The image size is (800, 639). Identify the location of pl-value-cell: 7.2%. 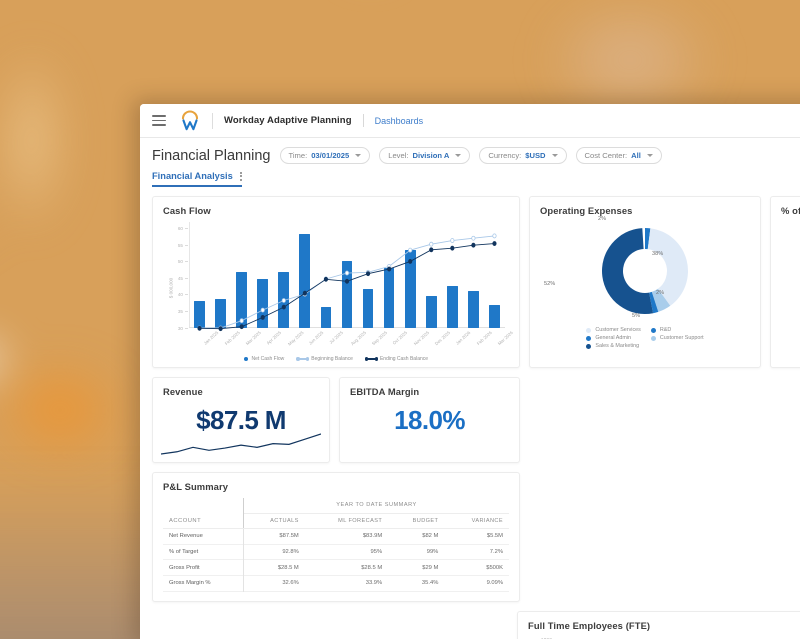
(496, 552).